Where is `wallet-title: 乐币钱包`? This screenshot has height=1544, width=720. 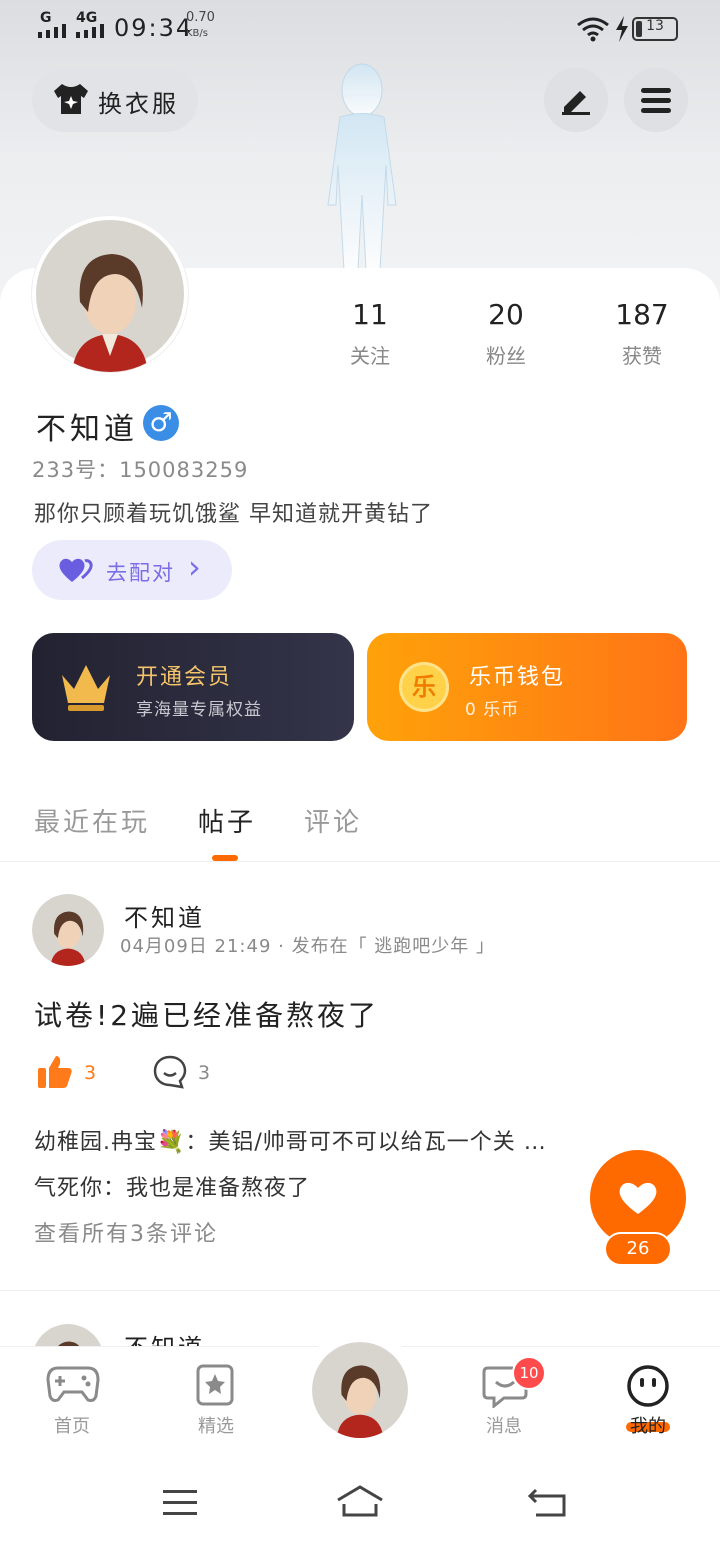 wallet-title: 乐币钱包 is located at coordinates (517, 677).